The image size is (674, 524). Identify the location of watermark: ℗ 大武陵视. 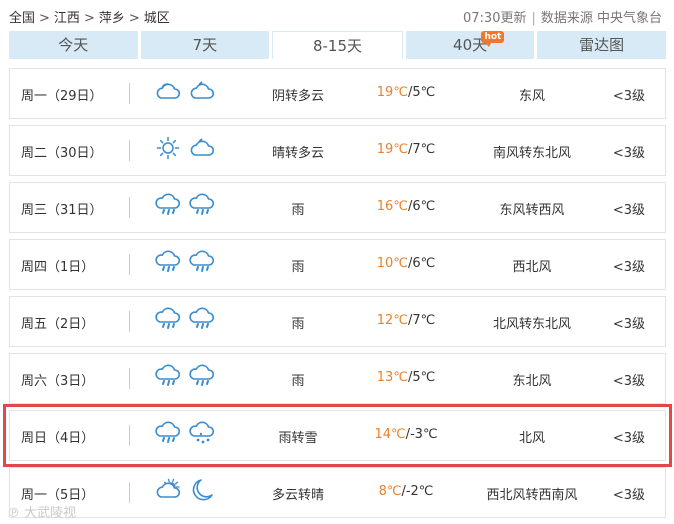
(41, 511).